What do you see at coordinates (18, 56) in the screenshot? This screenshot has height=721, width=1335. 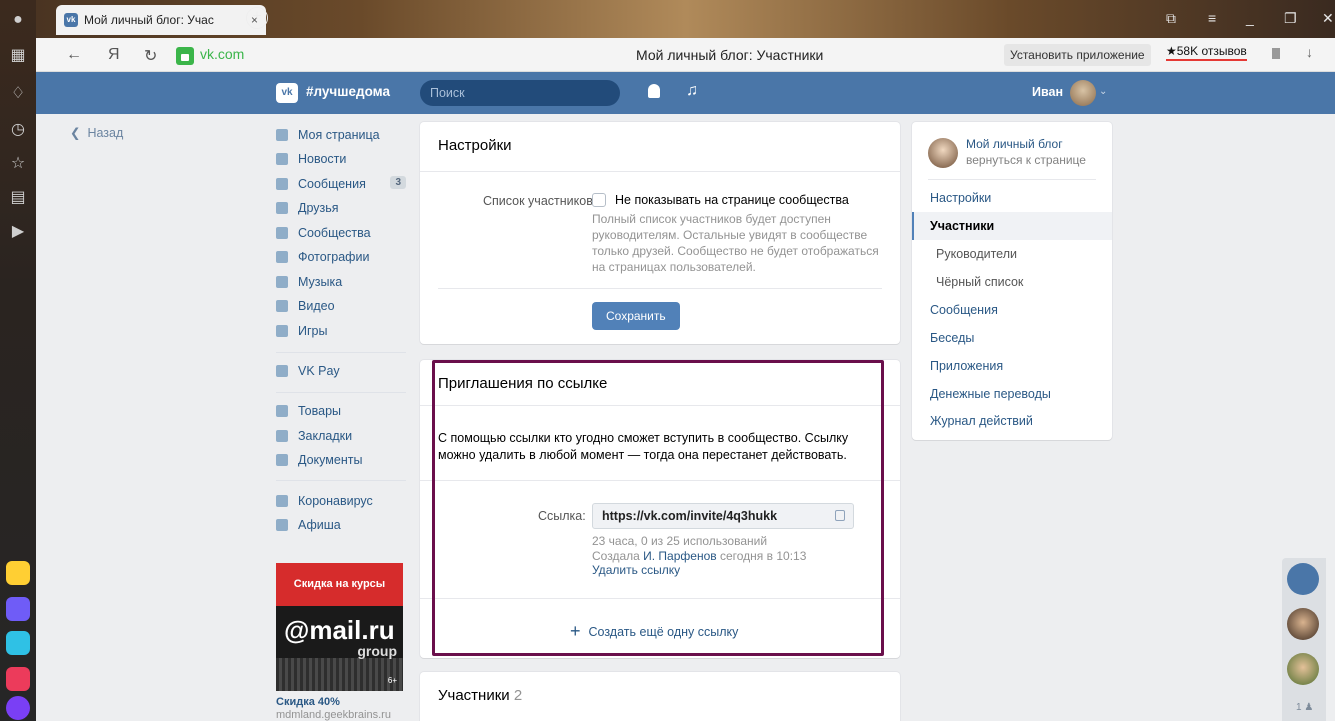 I see `grid-icon: ▦` at bounding box center [18, 56].